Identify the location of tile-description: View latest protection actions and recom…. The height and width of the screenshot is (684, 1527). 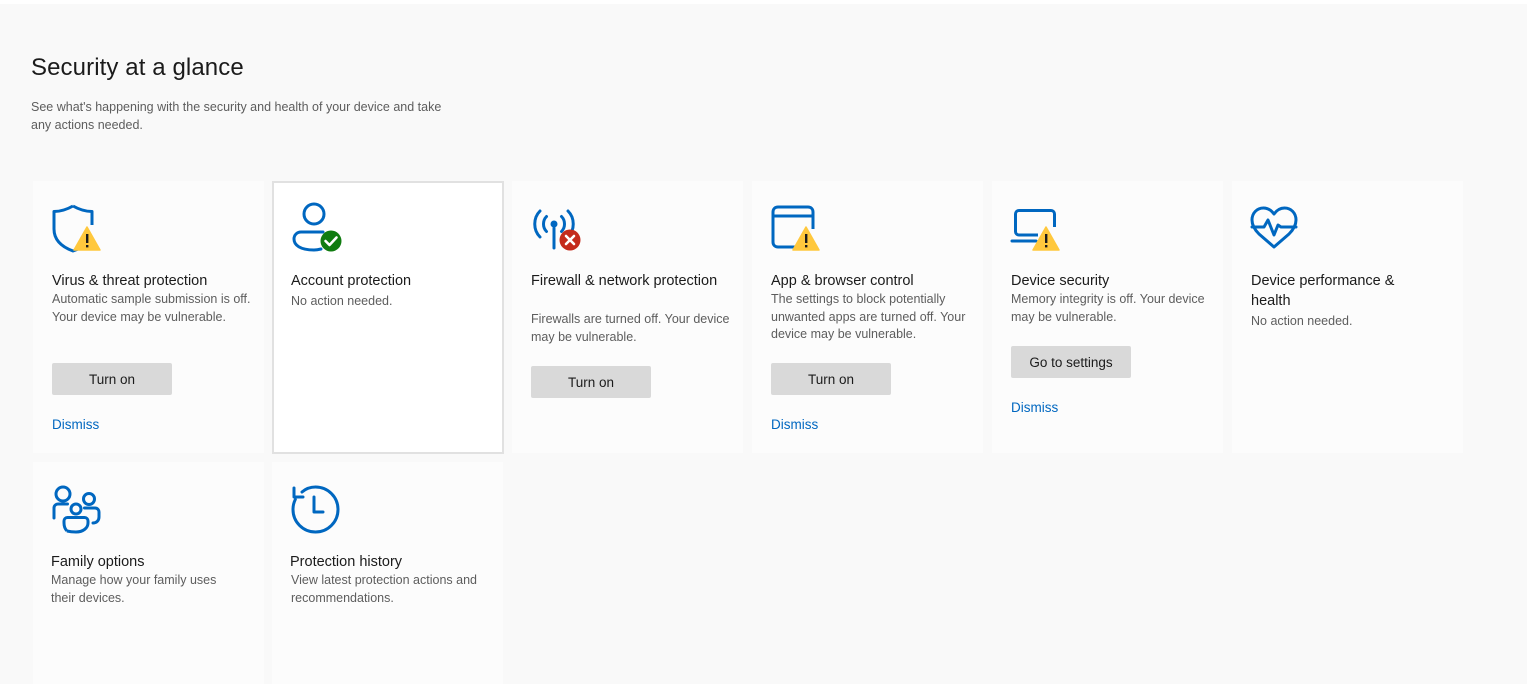
(384, 589).